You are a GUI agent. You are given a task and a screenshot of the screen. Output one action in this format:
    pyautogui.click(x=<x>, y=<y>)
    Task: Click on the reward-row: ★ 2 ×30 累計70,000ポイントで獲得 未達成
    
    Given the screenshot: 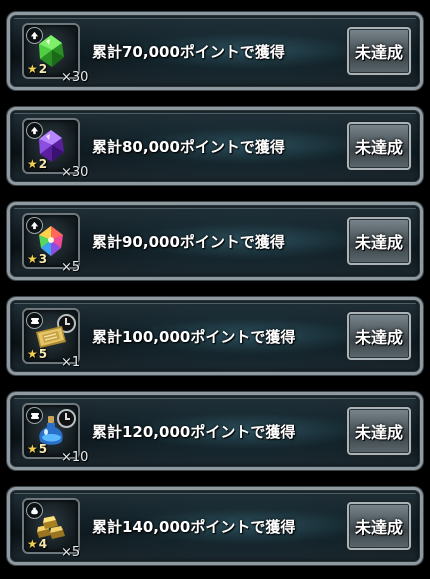 What is the action you would take?
    pyautogui.click(x=215, y=51)
    